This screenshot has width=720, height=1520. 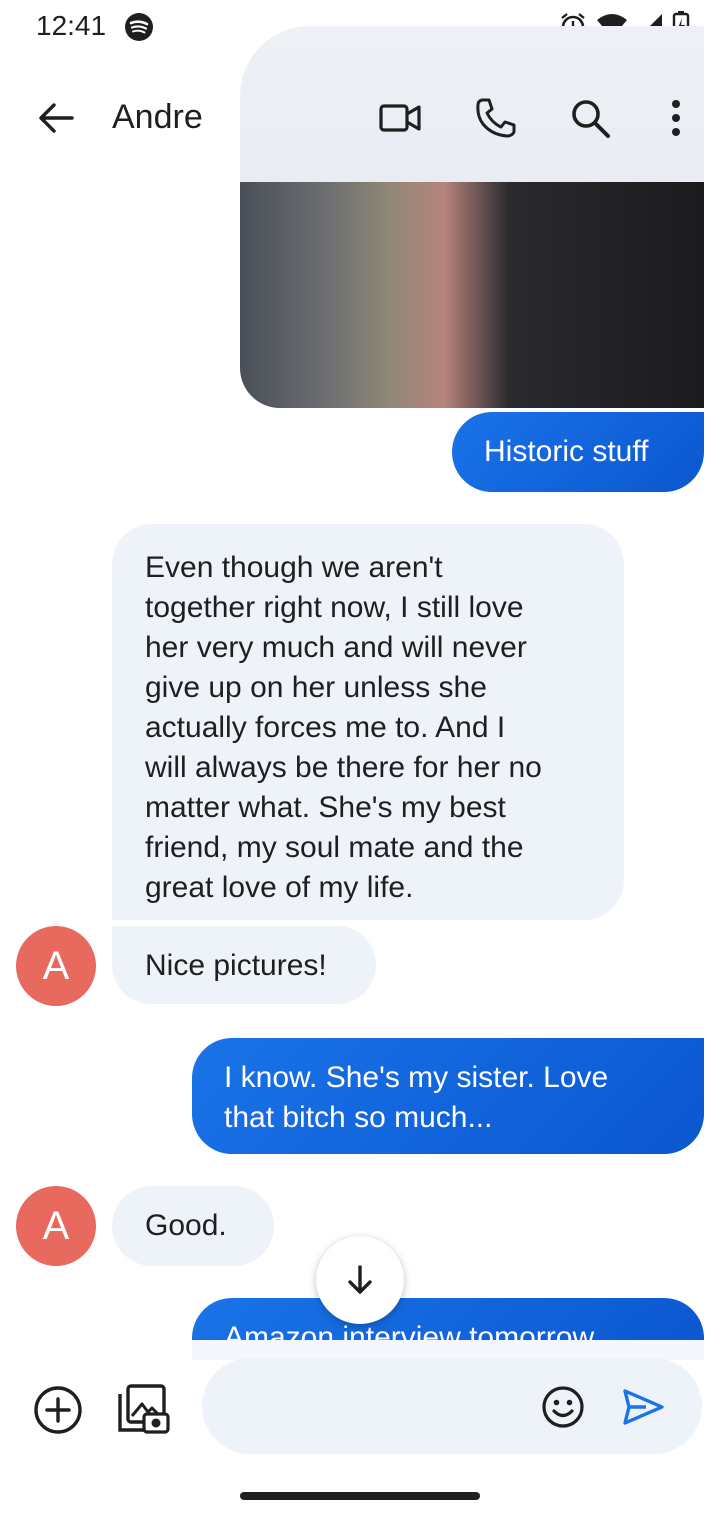 I want to click on back-arrow-icon, so click(x=56, y=118).